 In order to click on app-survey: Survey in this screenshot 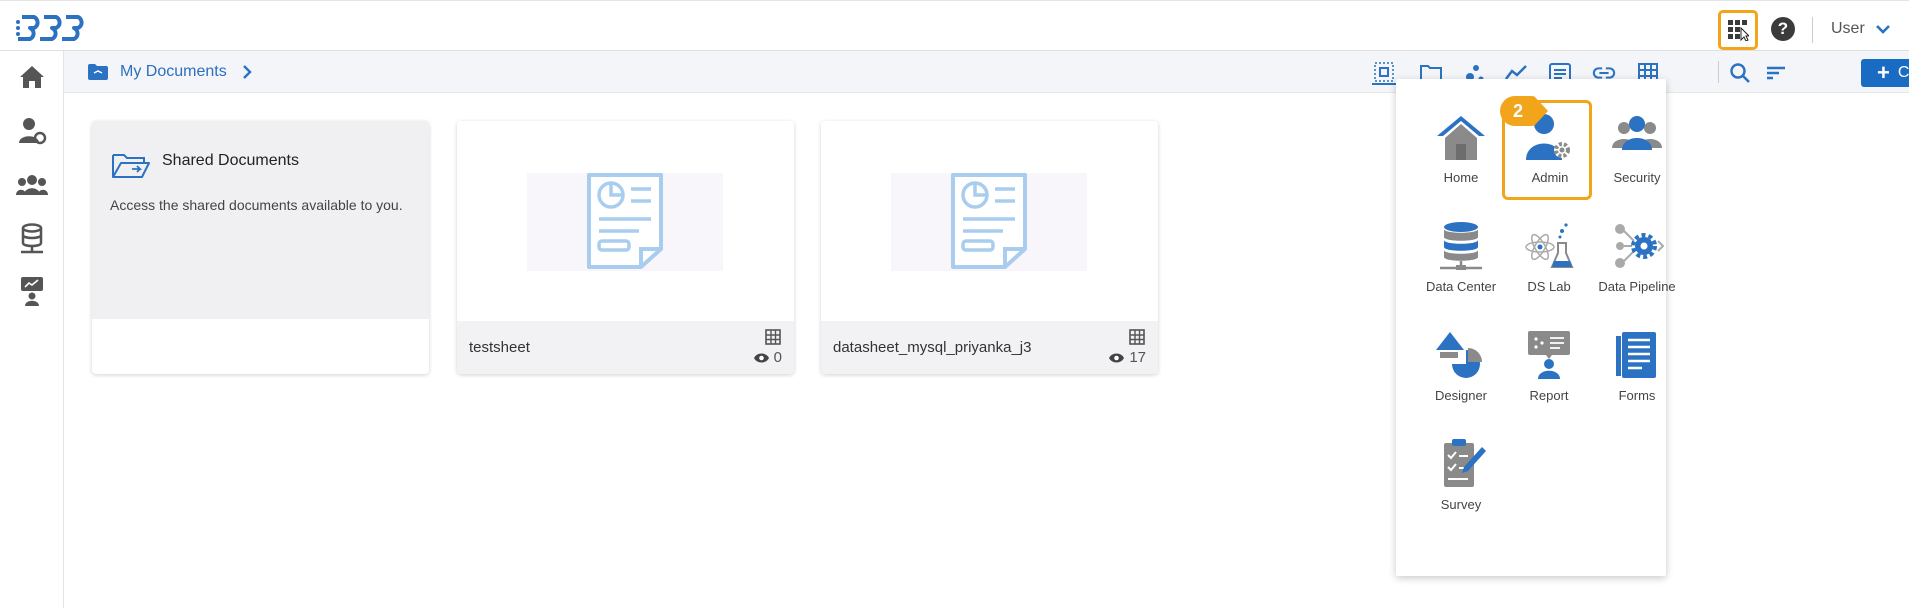, I will do `click(1461, 477)`.